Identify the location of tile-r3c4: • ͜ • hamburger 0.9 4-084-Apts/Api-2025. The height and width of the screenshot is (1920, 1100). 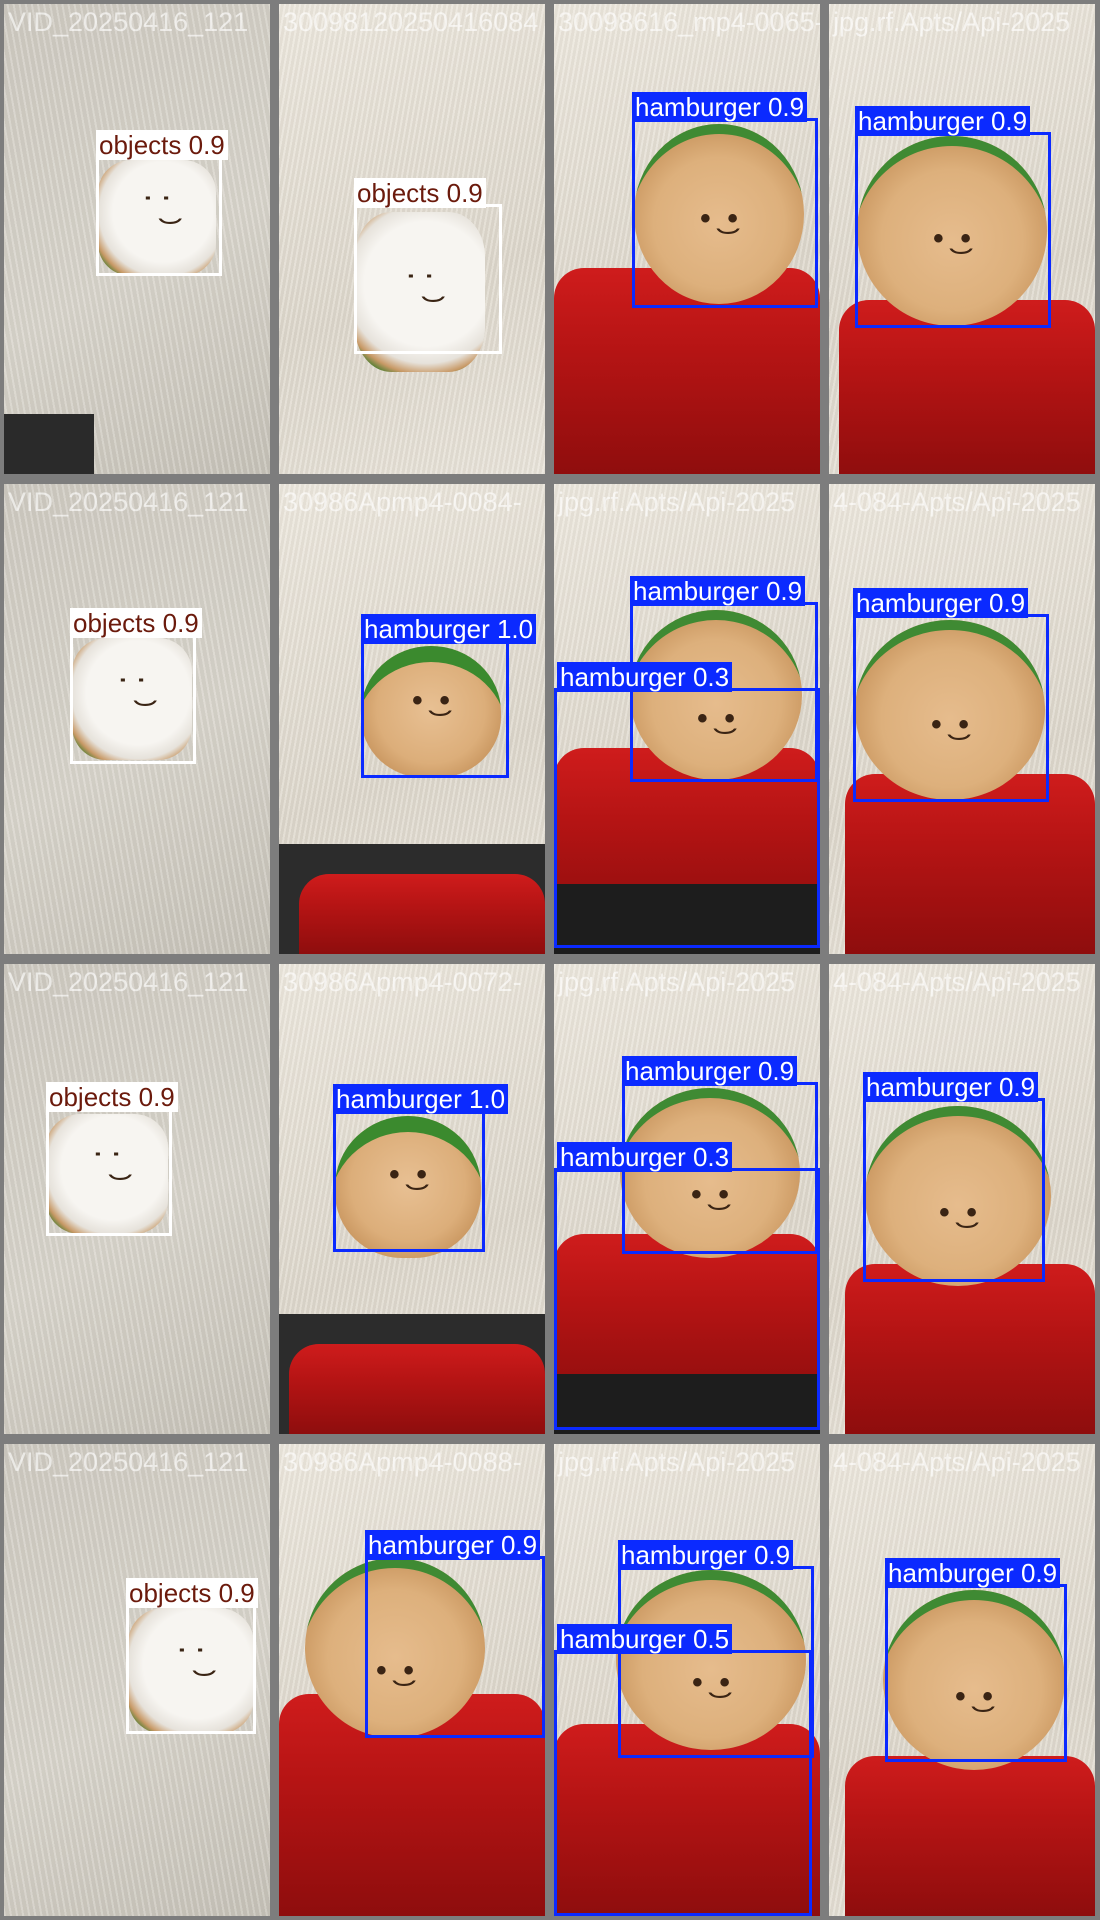
(962, 1199).